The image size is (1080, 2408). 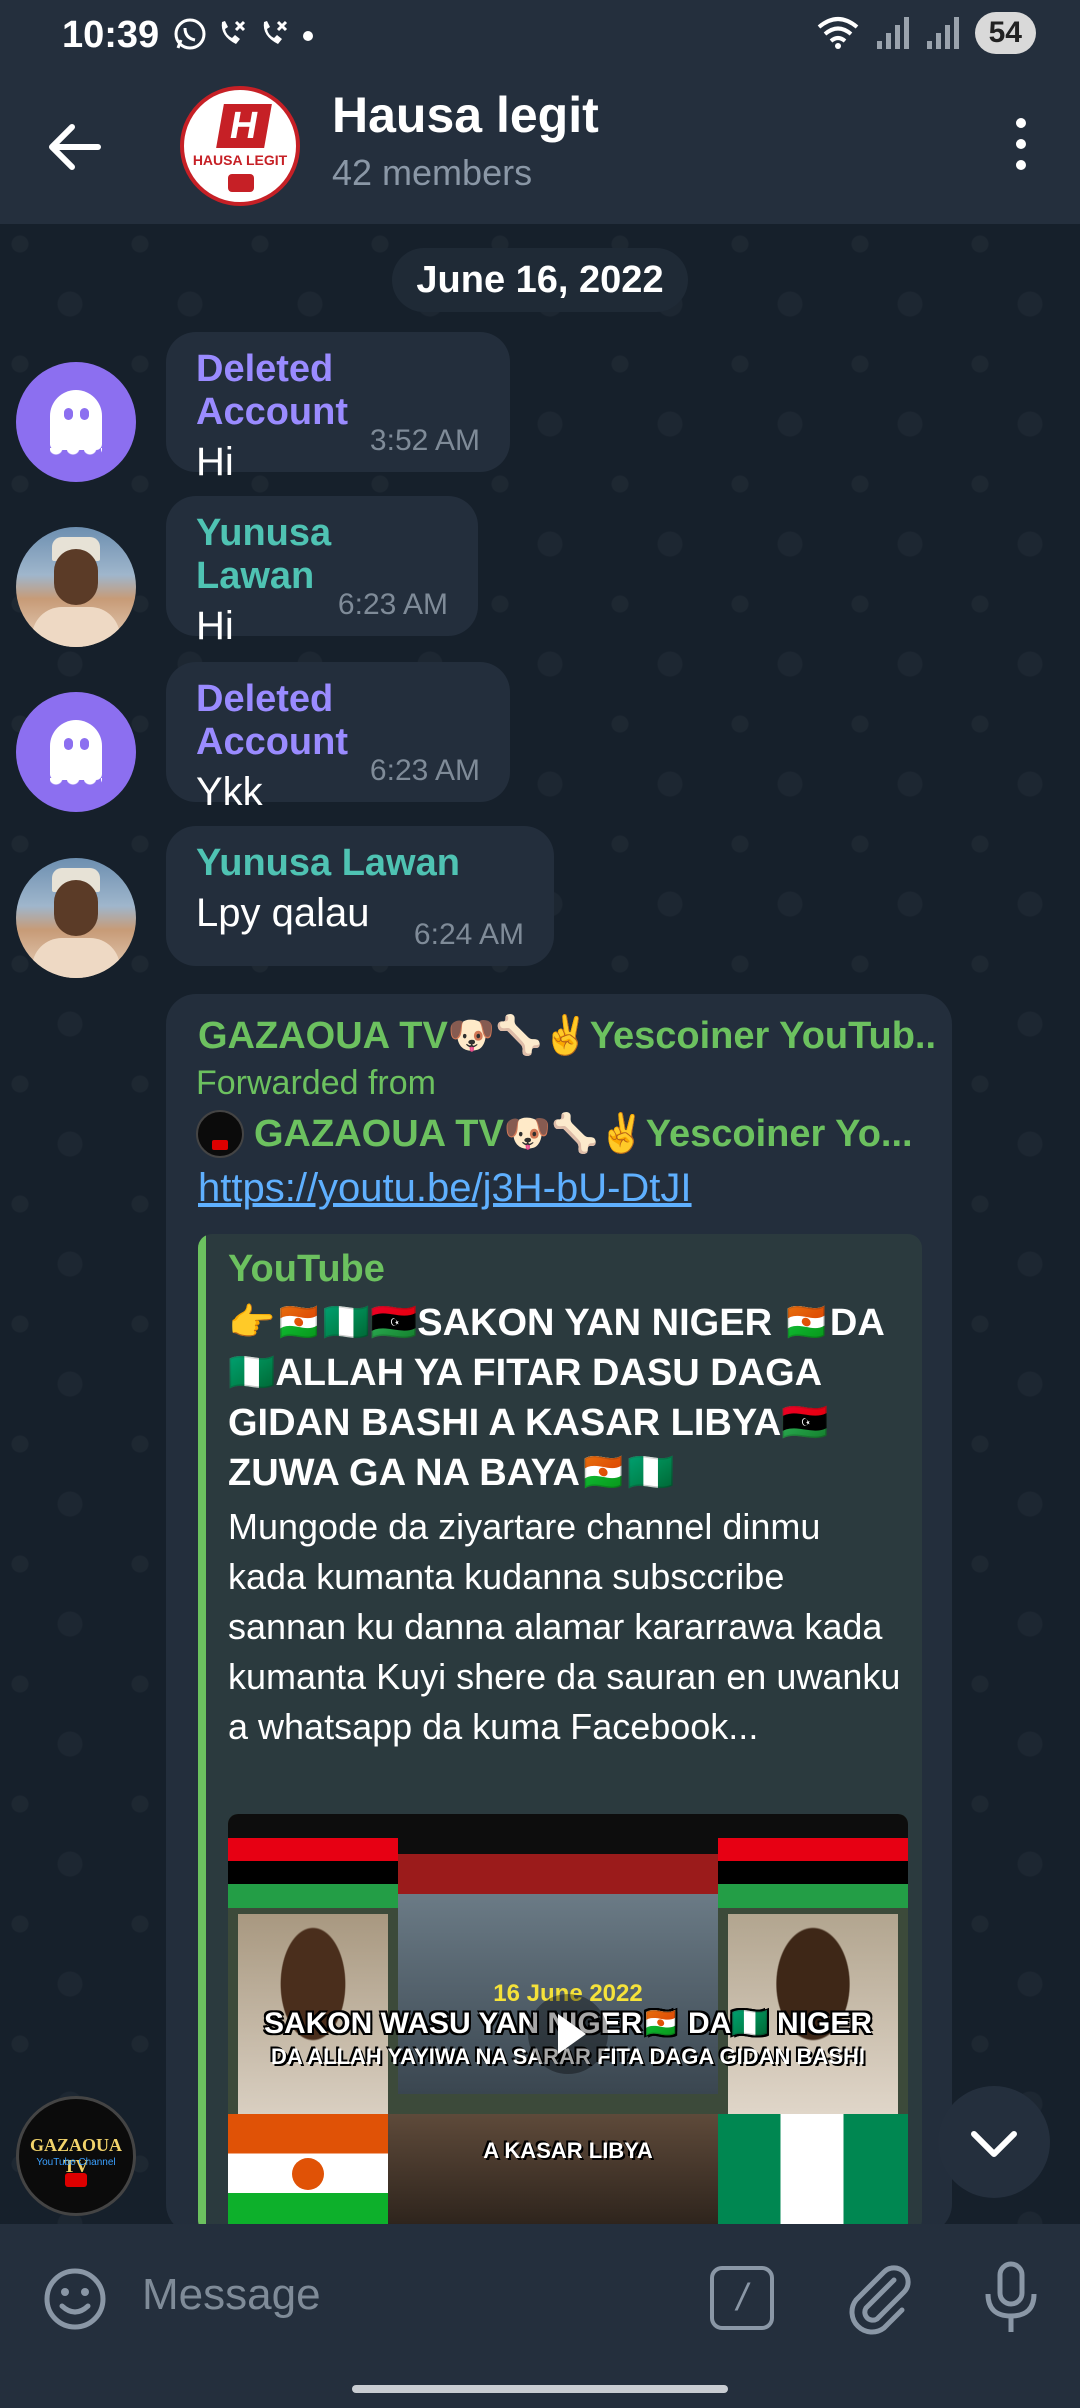 I want to click on notification-icons, so click(x=245, y=34).